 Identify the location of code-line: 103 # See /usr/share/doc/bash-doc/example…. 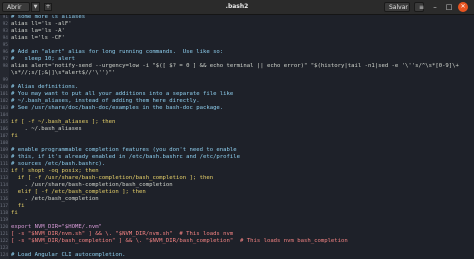
(237, 108).